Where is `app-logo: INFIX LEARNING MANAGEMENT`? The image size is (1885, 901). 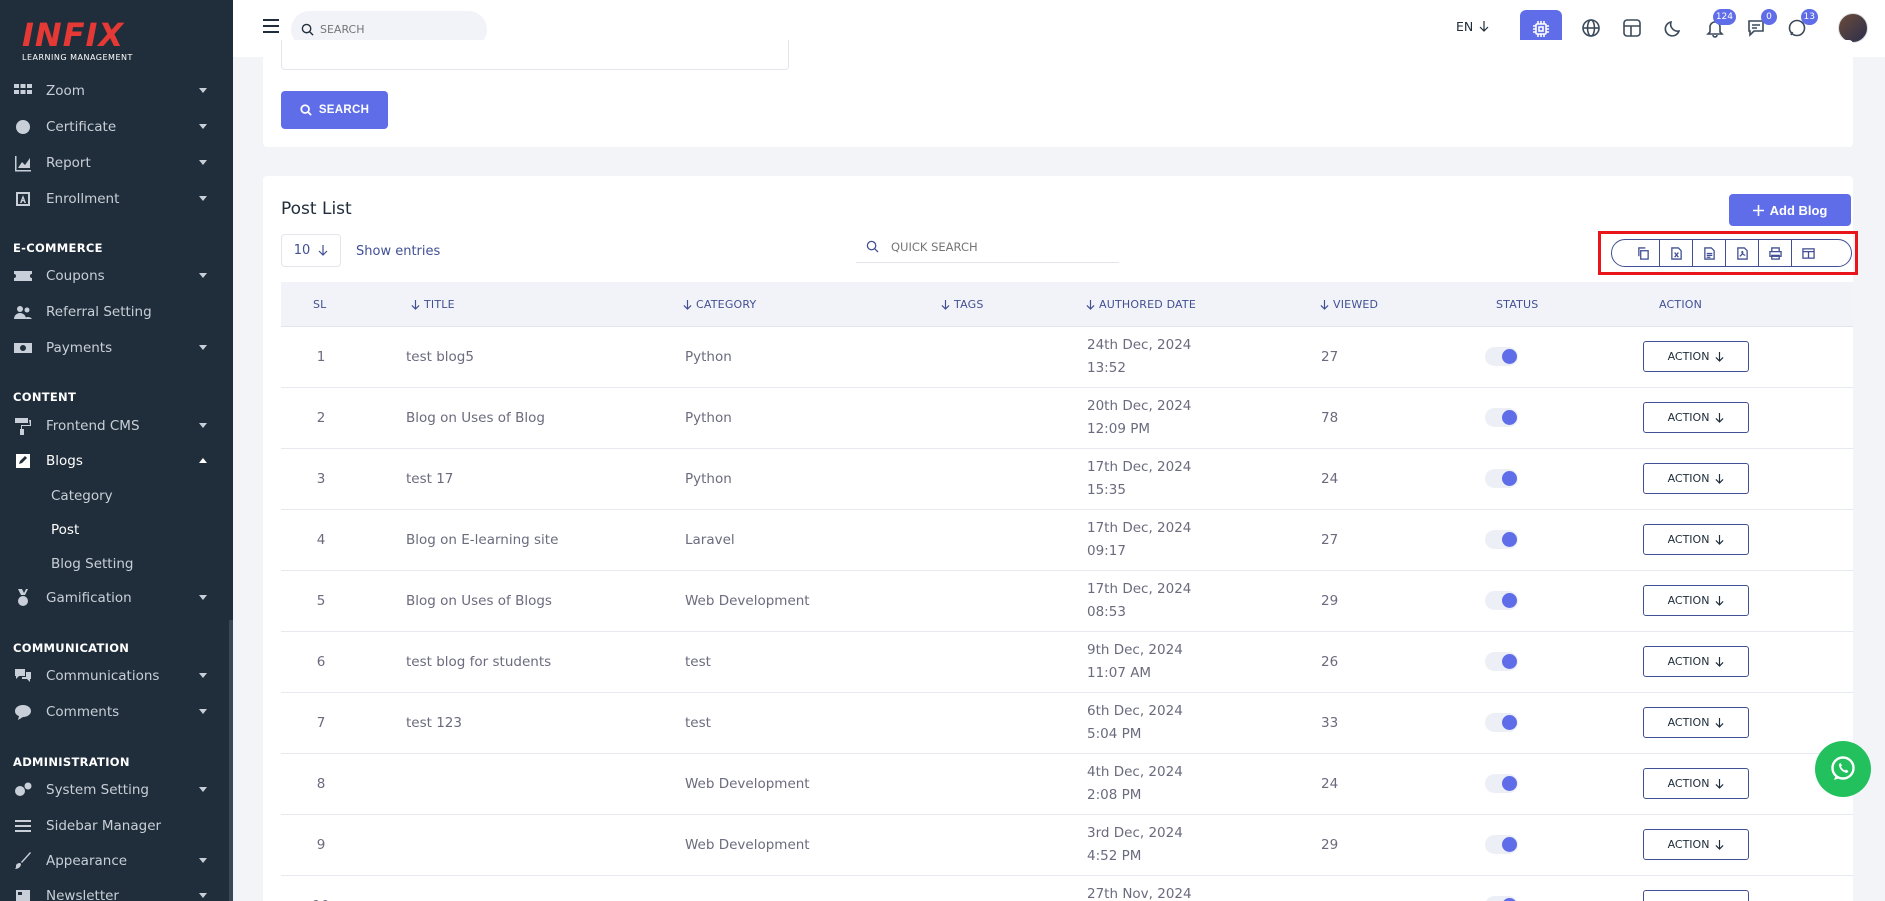 app-logo: INFIX LEARNING MANAGEMENT is located at coordinates (77, 40).